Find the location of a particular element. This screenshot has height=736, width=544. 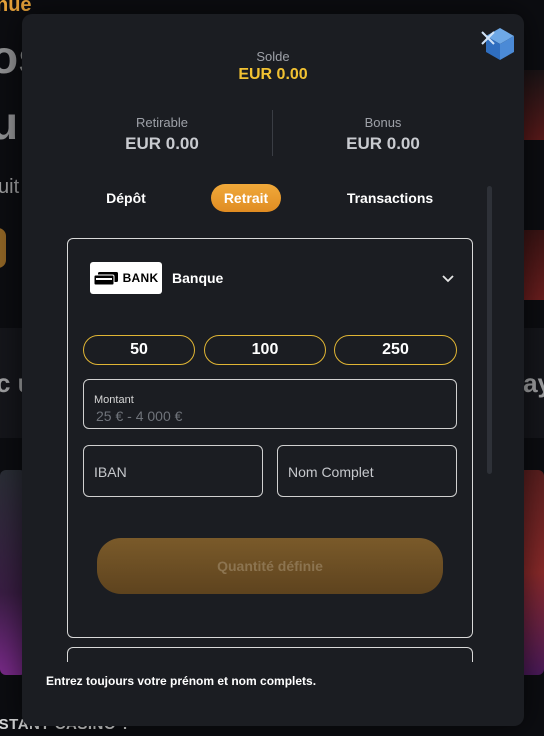

submit-withdraw-button: Quantité définie is located at coordinates (270, 566).